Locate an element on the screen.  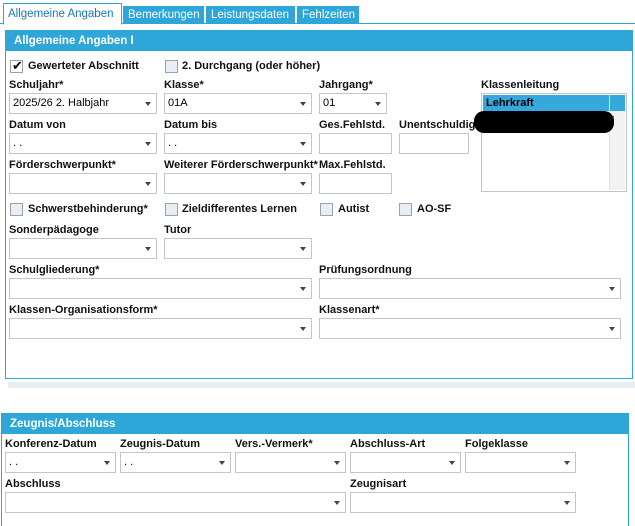
konferenz-datum-select: . . is located at coordinates (60, 462).